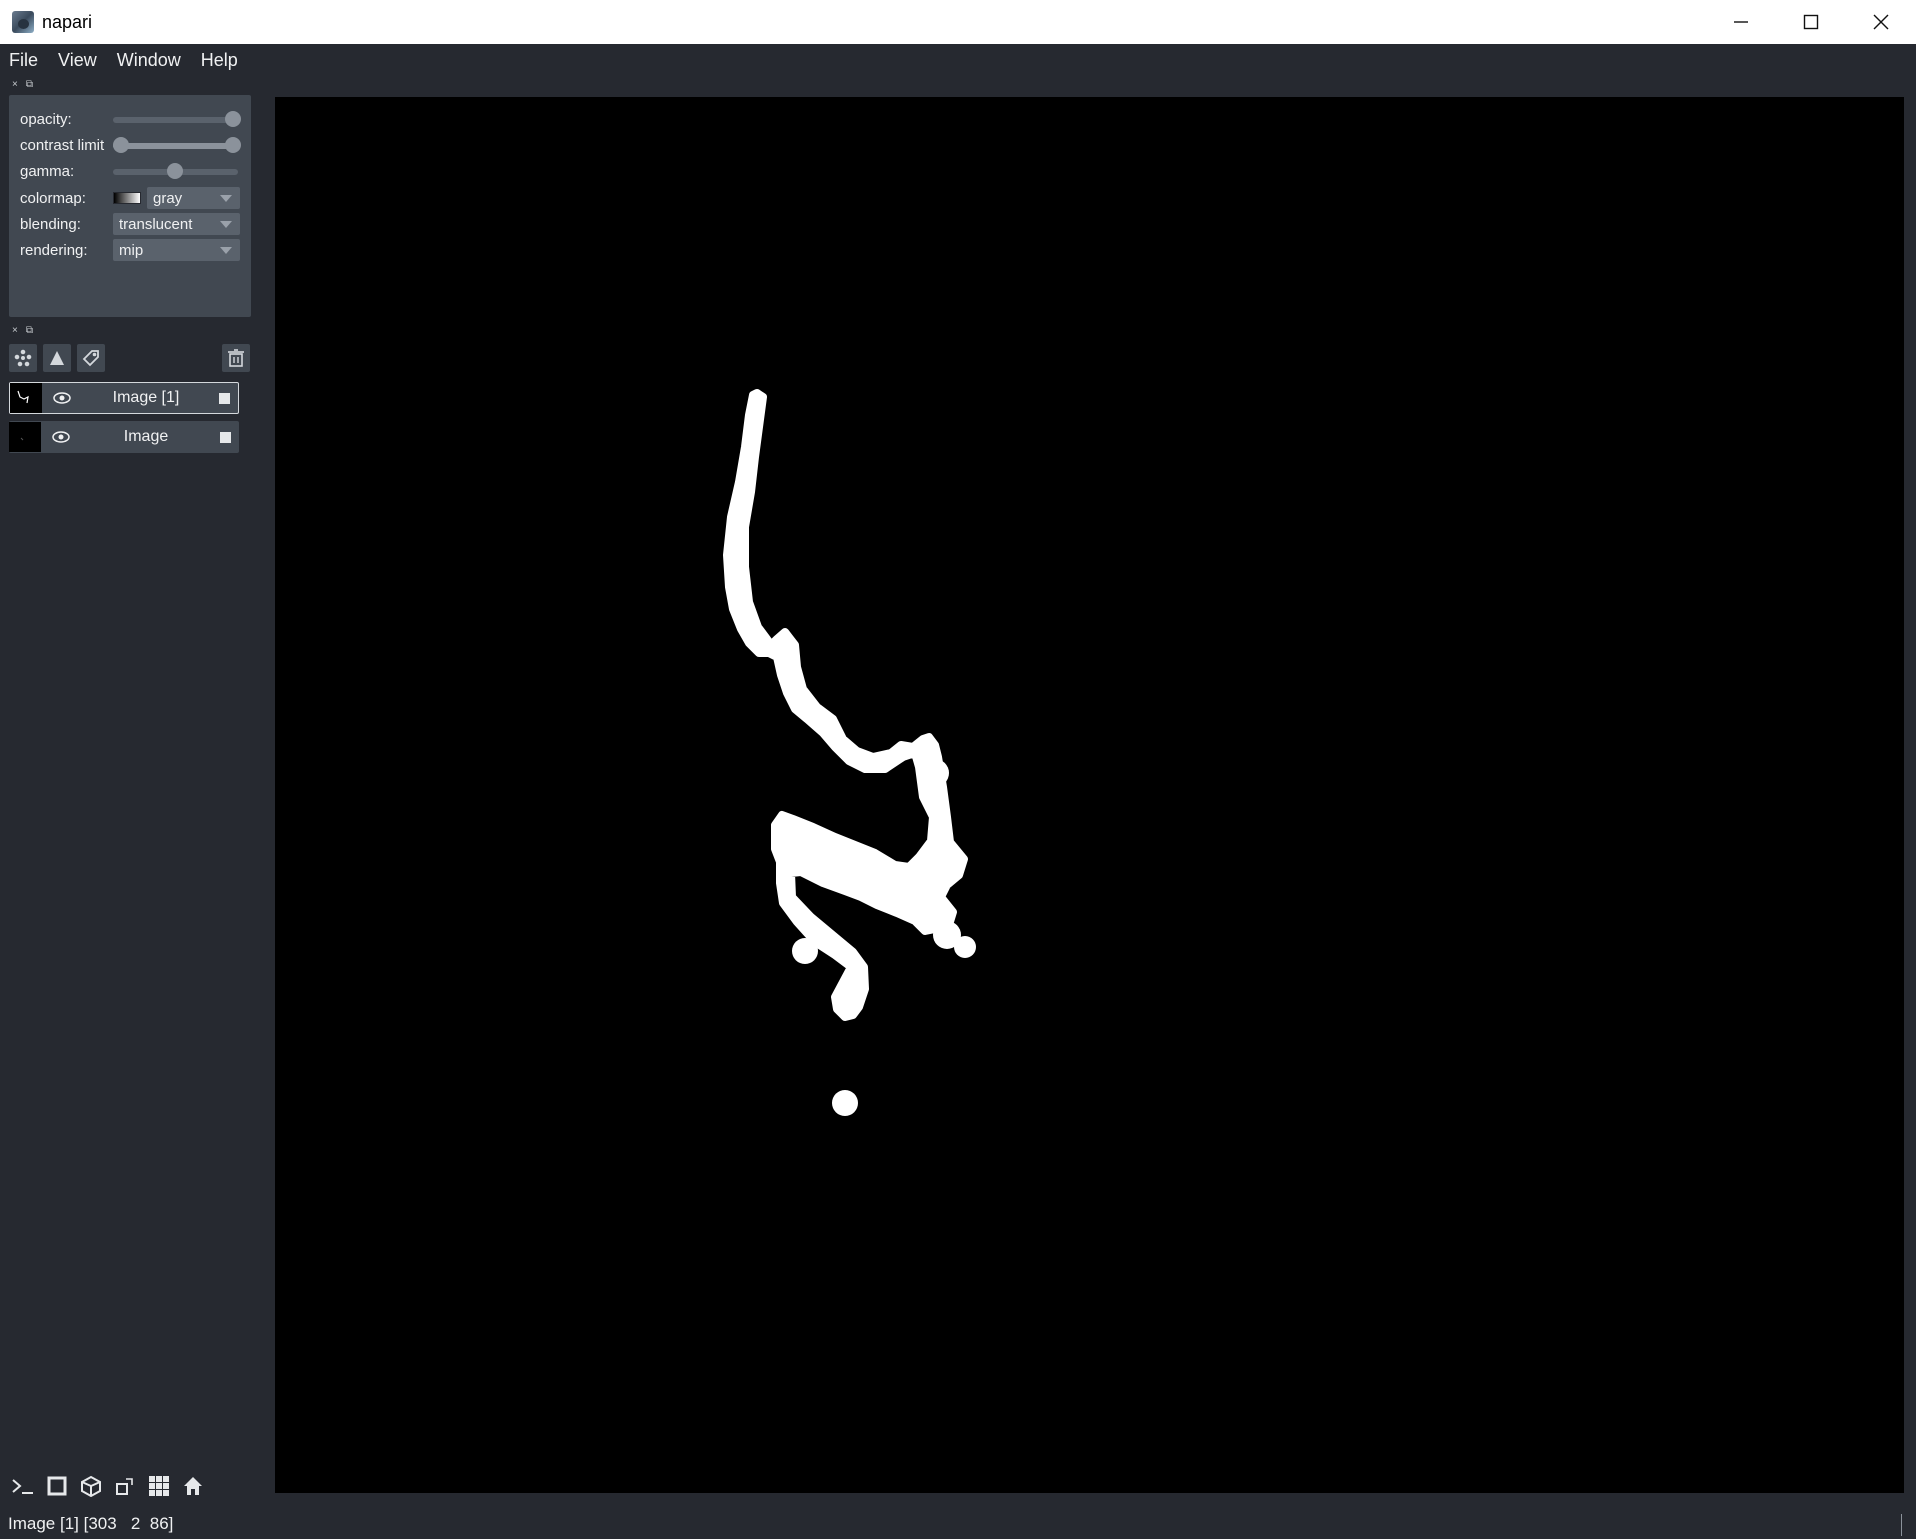  Describe the element at coordinates (91, 1523) in the screenshot. I see `status-text: Image [1] [303 2 86]` at that location.